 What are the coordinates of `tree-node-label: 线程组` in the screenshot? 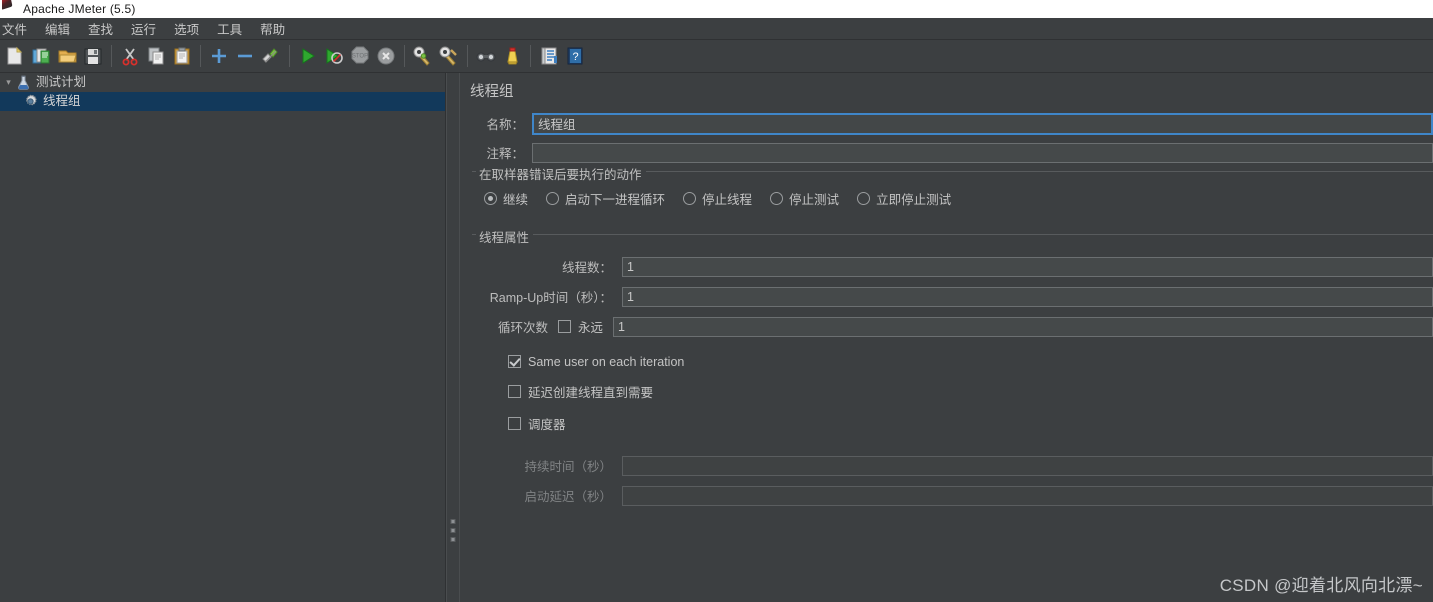 It's located at (62, 101).